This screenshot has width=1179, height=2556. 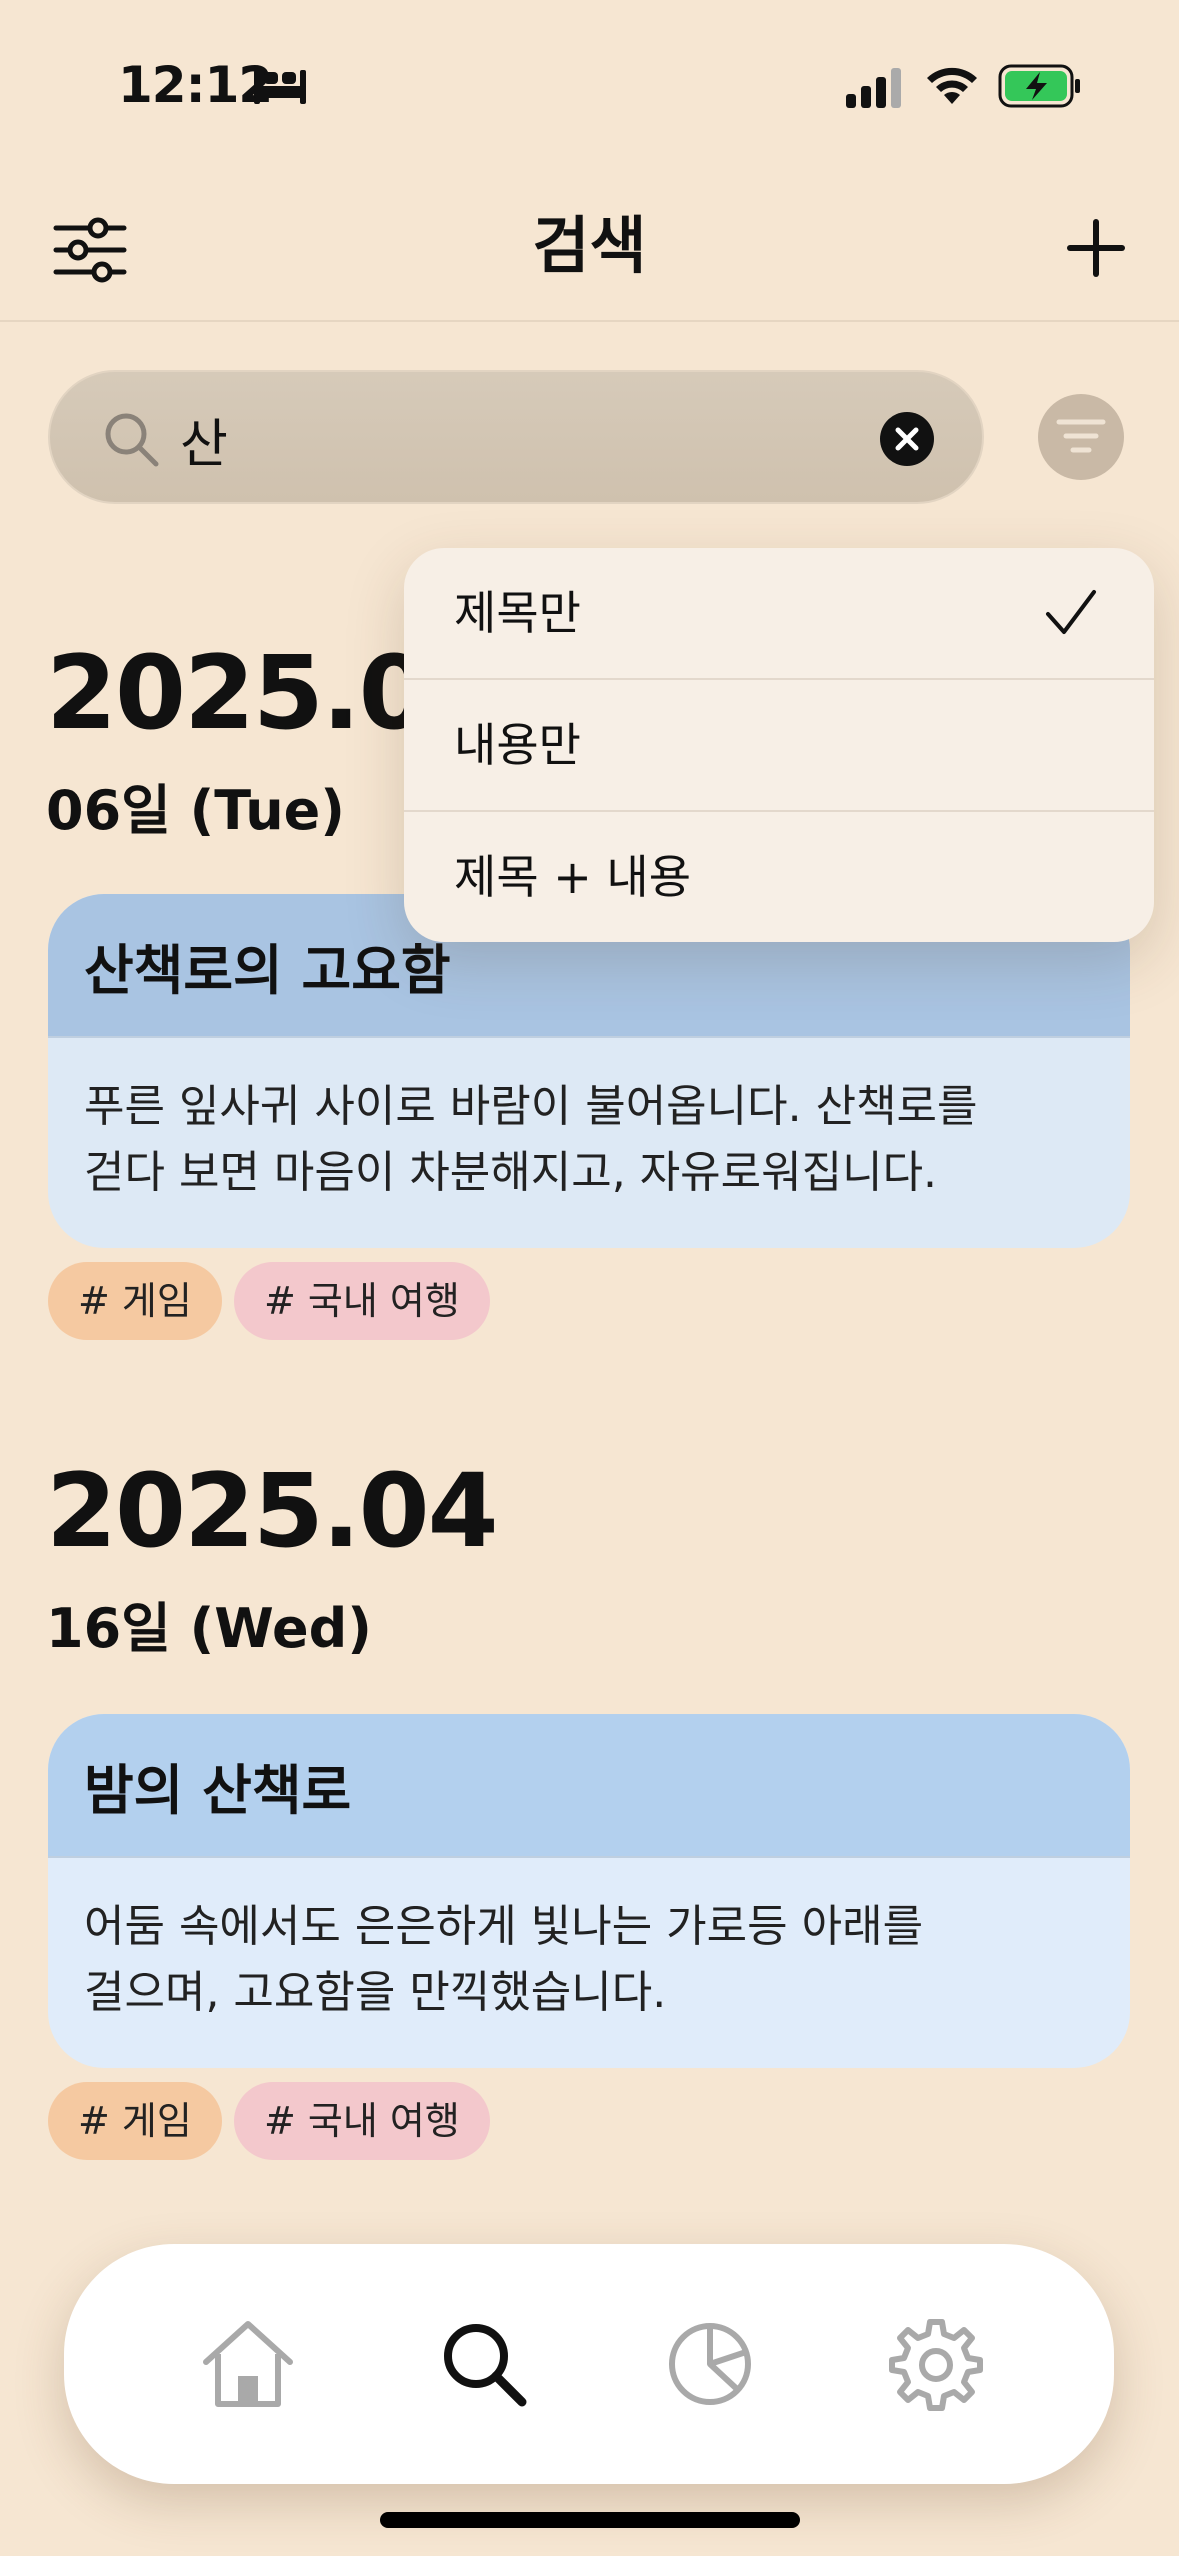 I want to click on search-bar, so click(x=516, y=437).